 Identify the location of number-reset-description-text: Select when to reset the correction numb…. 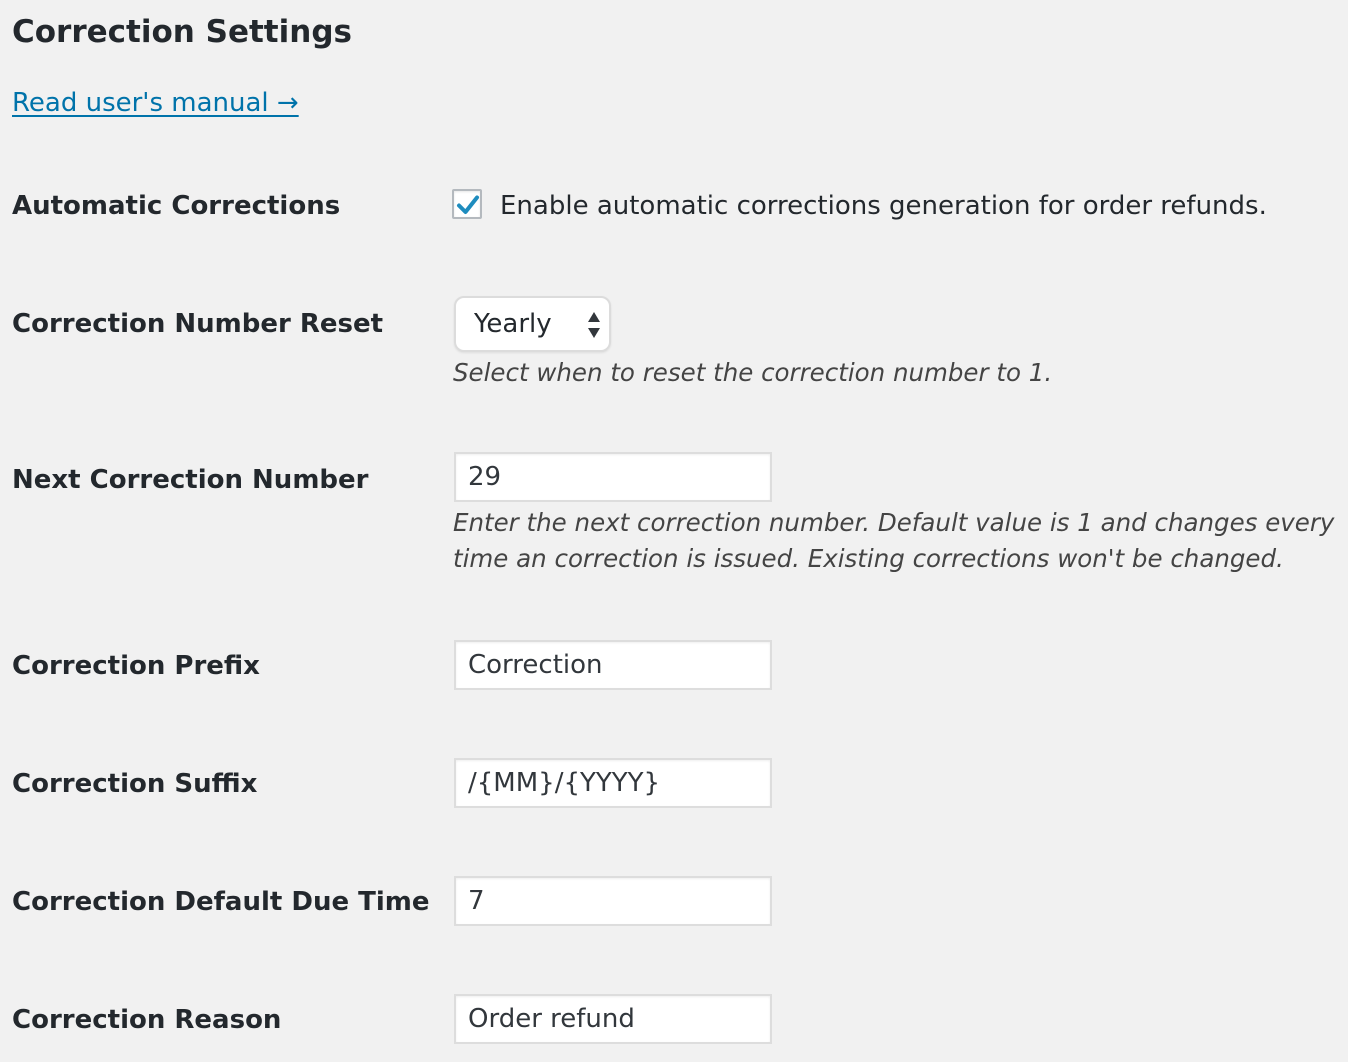
(753, 372).